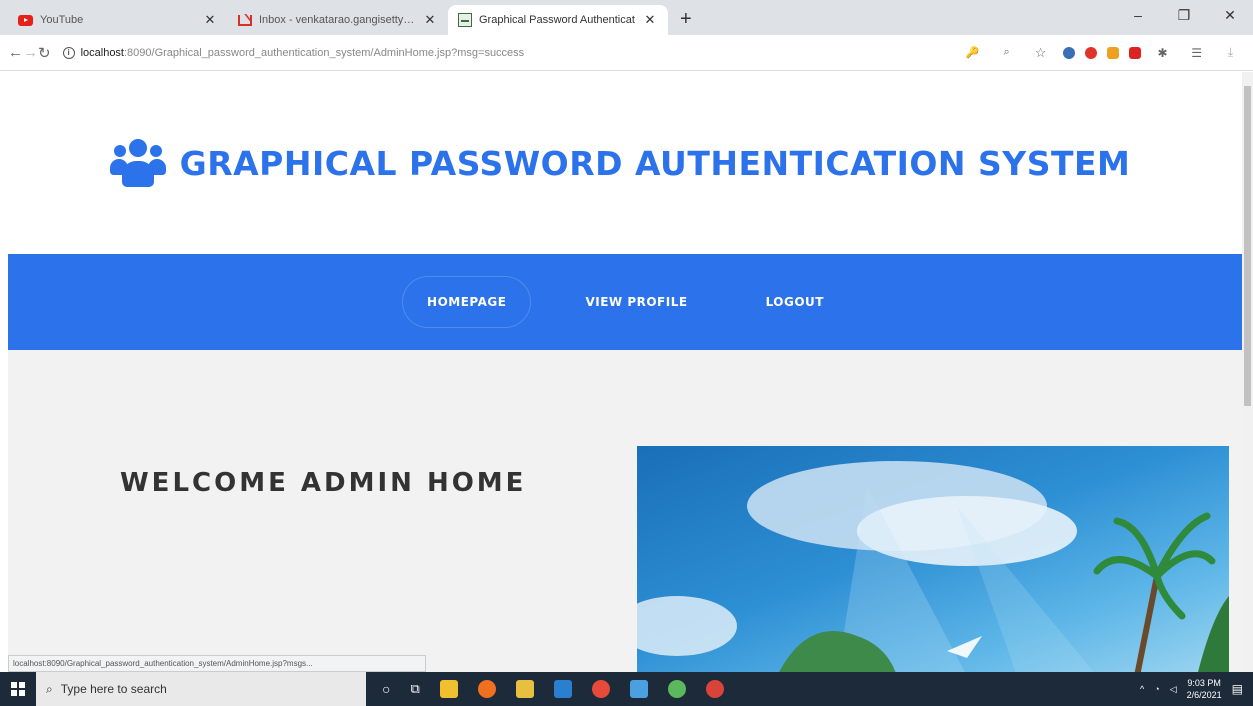 The image size is (1253, 706). Describe the element at coordinates (636, 302) in the screenshot. I see `nav-view-profile: VIEW PROFILE` at that location.